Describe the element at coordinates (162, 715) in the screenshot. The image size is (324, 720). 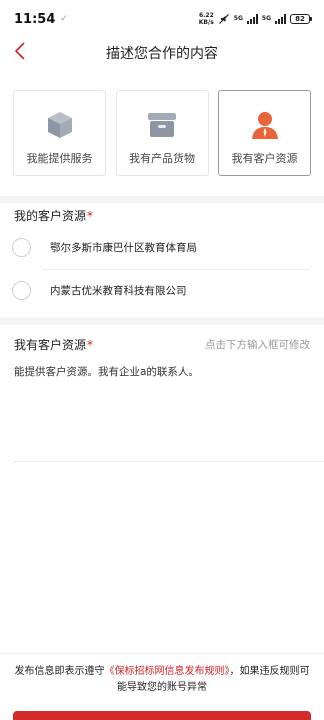
I see `submit-button` at that location.